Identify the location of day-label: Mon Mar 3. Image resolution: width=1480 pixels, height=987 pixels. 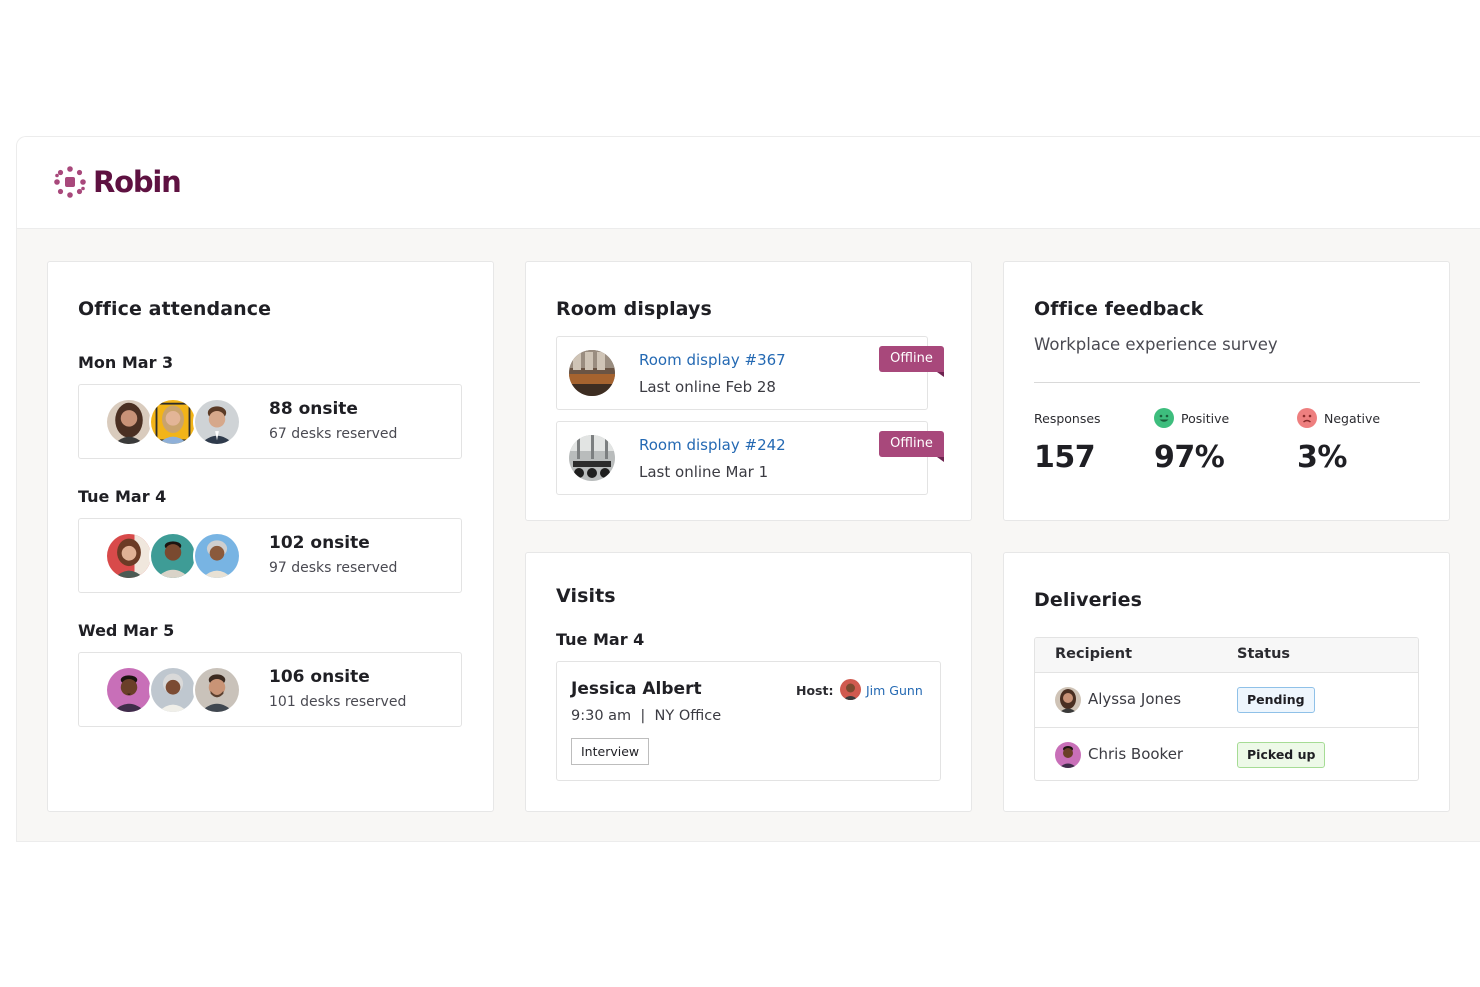
(126, 362).